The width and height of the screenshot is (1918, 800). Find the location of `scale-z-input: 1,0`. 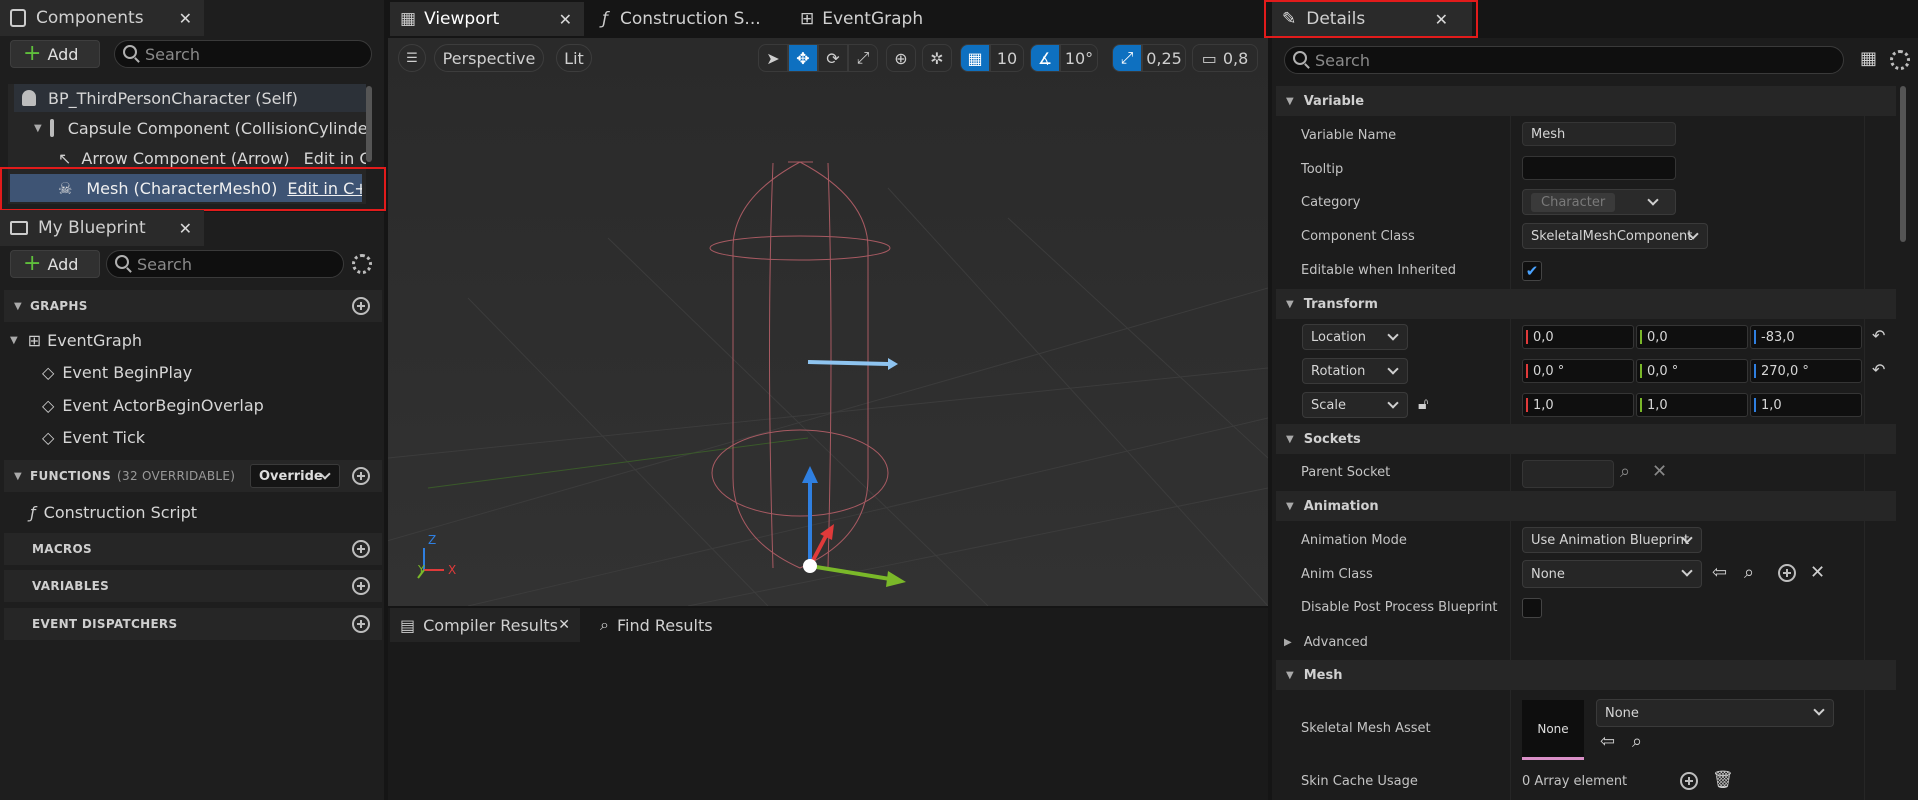

scale-z-input: 1,0 is located at coordinates (1806, 405).